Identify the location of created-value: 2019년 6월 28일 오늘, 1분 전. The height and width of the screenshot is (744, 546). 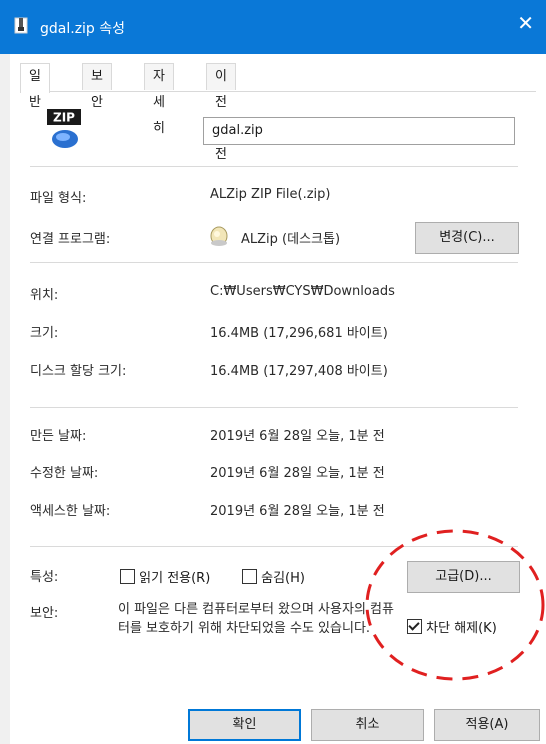
(297, 436).